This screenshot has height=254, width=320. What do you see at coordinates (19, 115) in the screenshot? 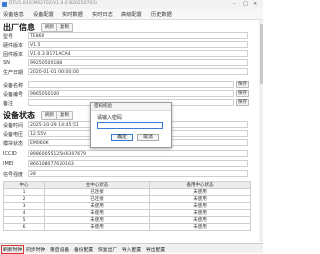
I see `device-status-title: 设备状态` at bounding box center [19, 115].